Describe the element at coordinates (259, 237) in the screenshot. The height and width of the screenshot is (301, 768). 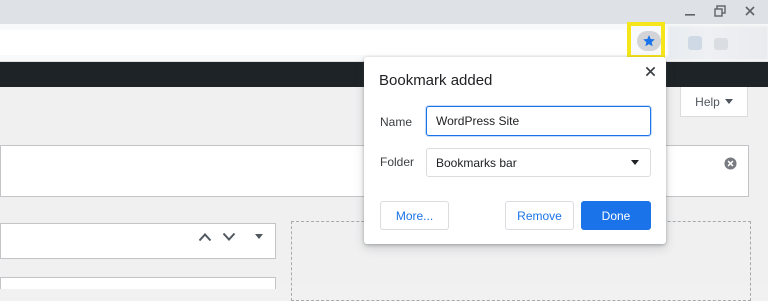
I see `toggle-panel-icon` at that location.